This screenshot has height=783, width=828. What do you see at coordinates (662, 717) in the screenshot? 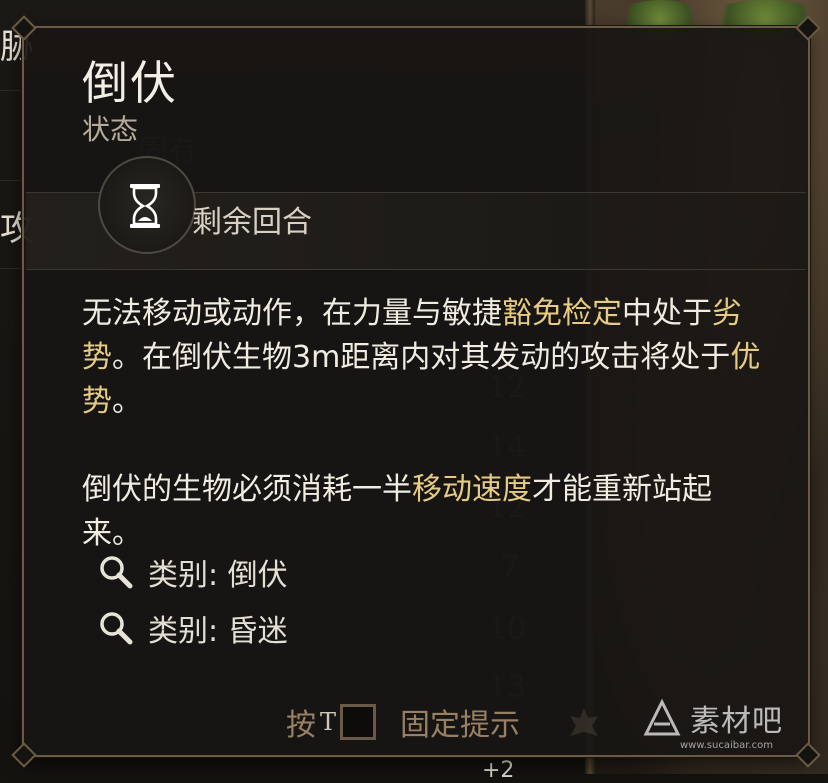
I see `watermark-logo-icon` at bounding box center [662, 717].